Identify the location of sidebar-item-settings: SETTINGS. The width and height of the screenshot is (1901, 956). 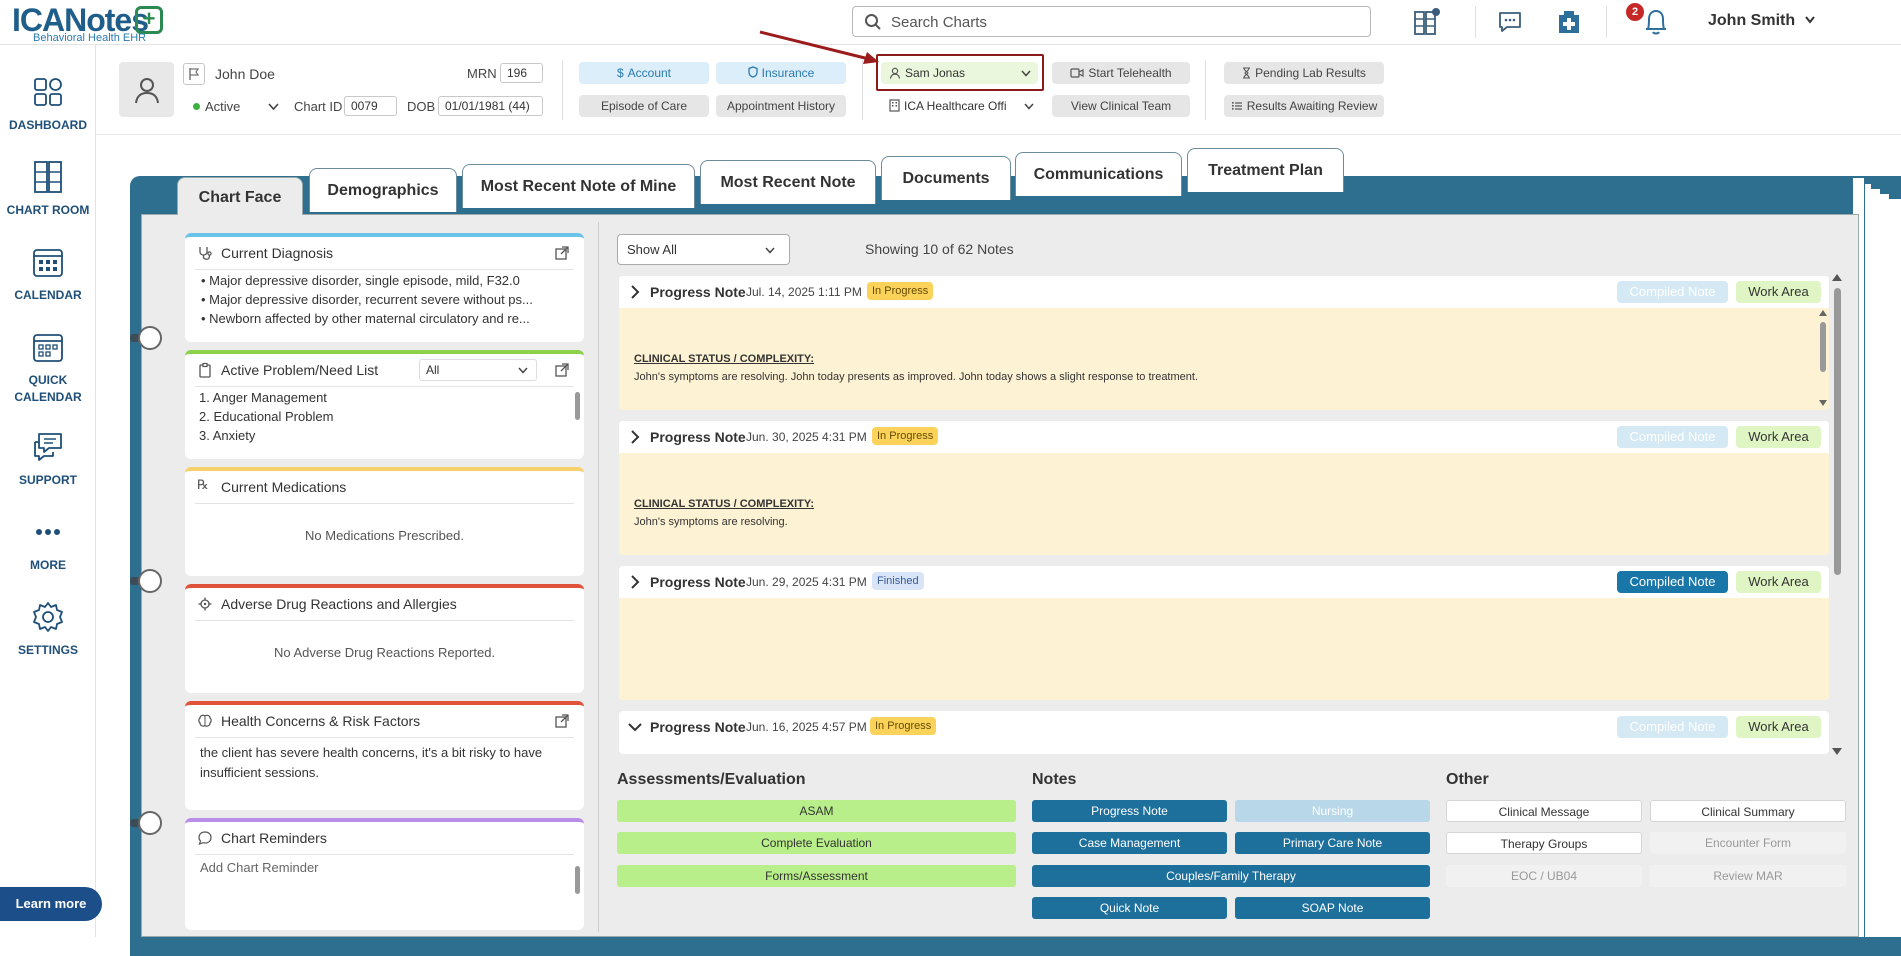
(48, 628).